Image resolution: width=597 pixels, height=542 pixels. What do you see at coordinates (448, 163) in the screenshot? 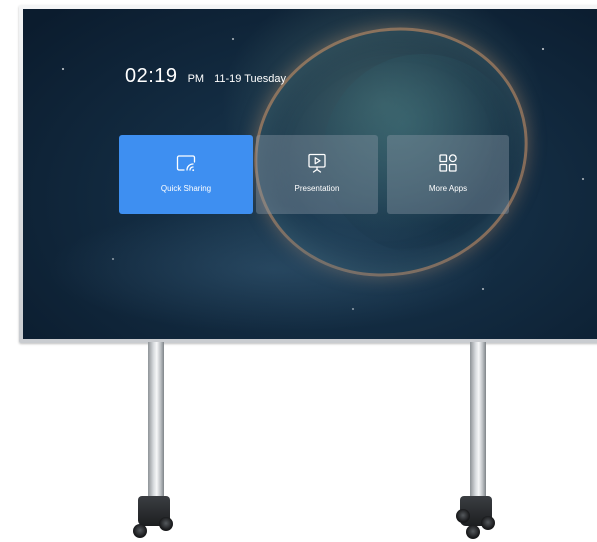
I see `app-grid-icon` at bounding box center [448, 163].